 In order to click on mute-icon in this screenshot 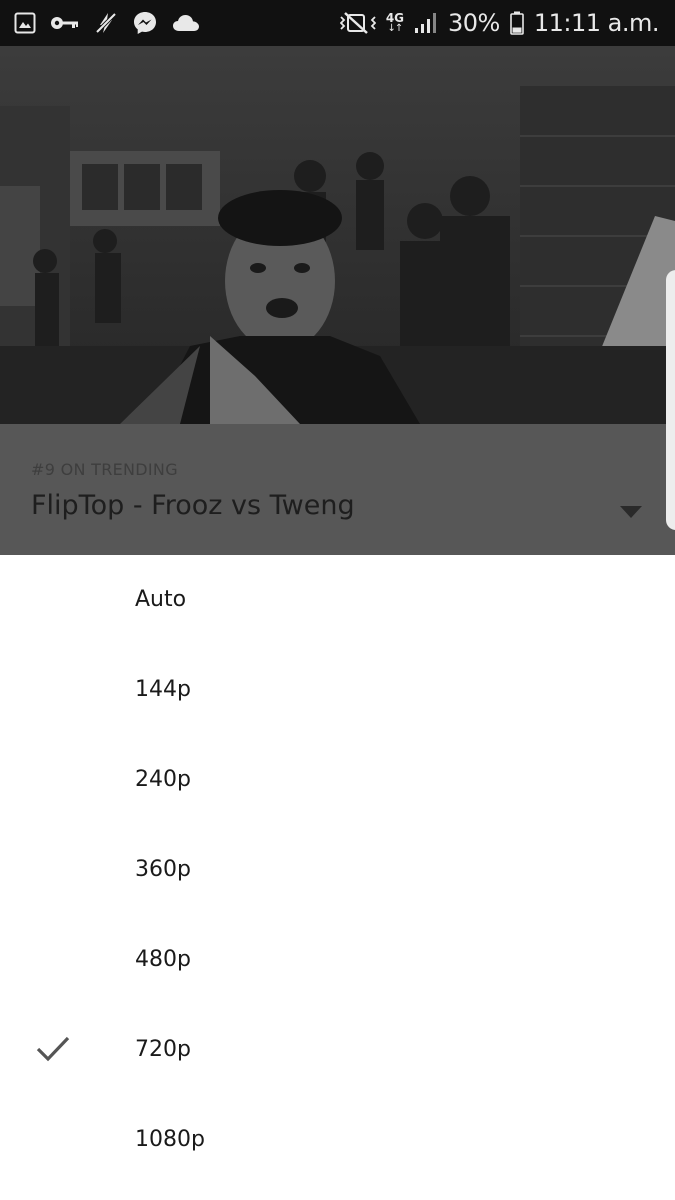, I will do `click(357, 23)`.